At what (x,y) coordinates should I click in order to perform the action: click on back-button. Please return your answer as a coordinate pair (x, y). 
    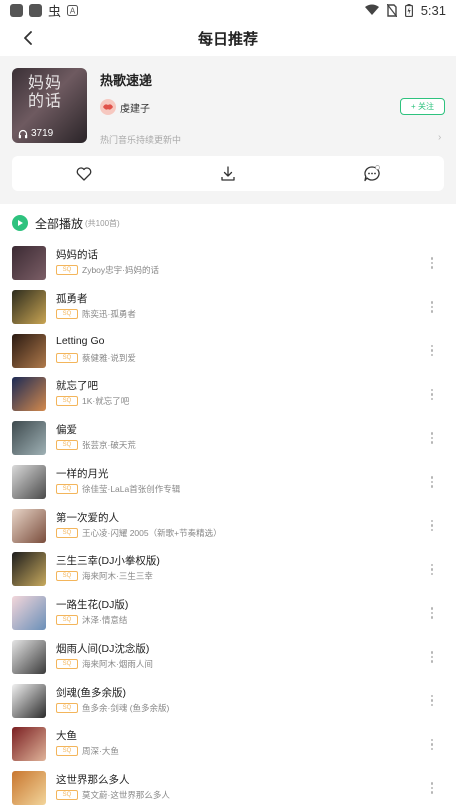
    Looking at the image, I should click on (28, 38).